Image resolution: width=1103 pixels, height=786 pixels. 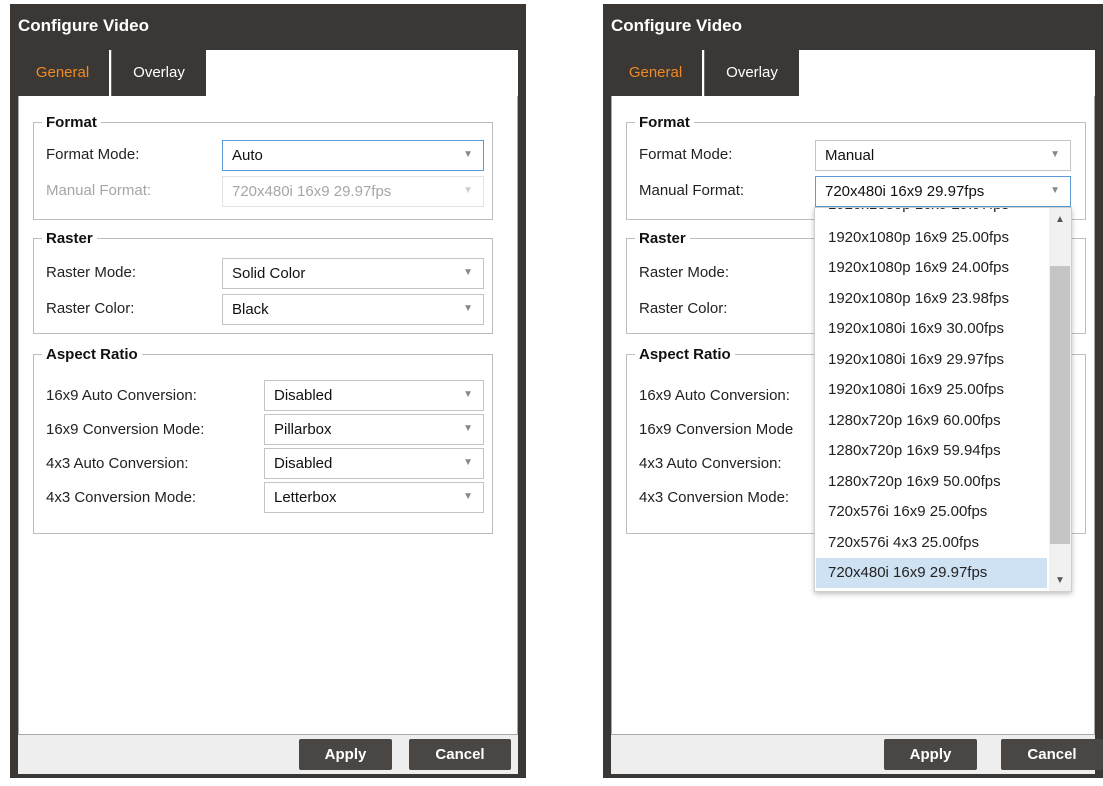 What do you see at coordinates (305, 497) in the screenshot?
I see `aspect-row-value: Letterbox` at bounding box center [305, 497].